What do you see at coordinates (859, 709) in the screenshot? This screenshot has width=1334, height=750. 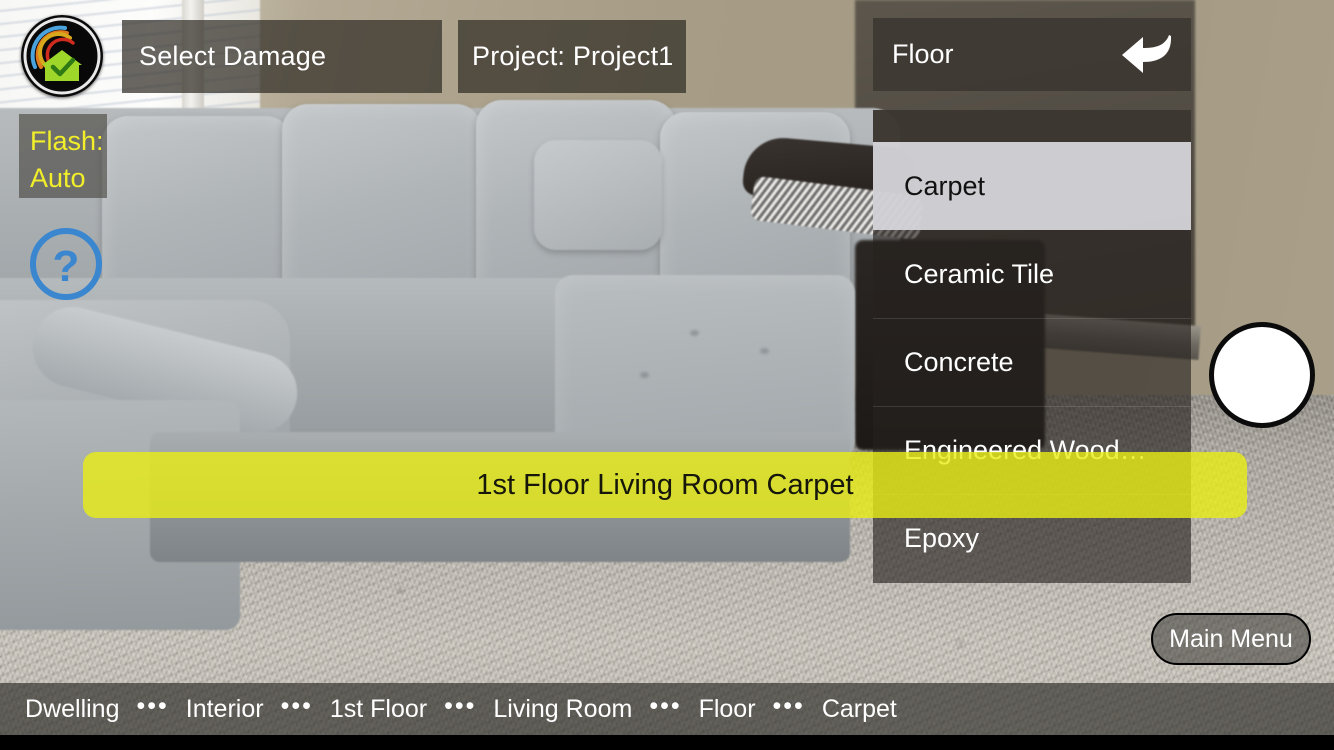 I see `breadcrumb-item-carpet: Carpet` at bounding box center [859, 709].